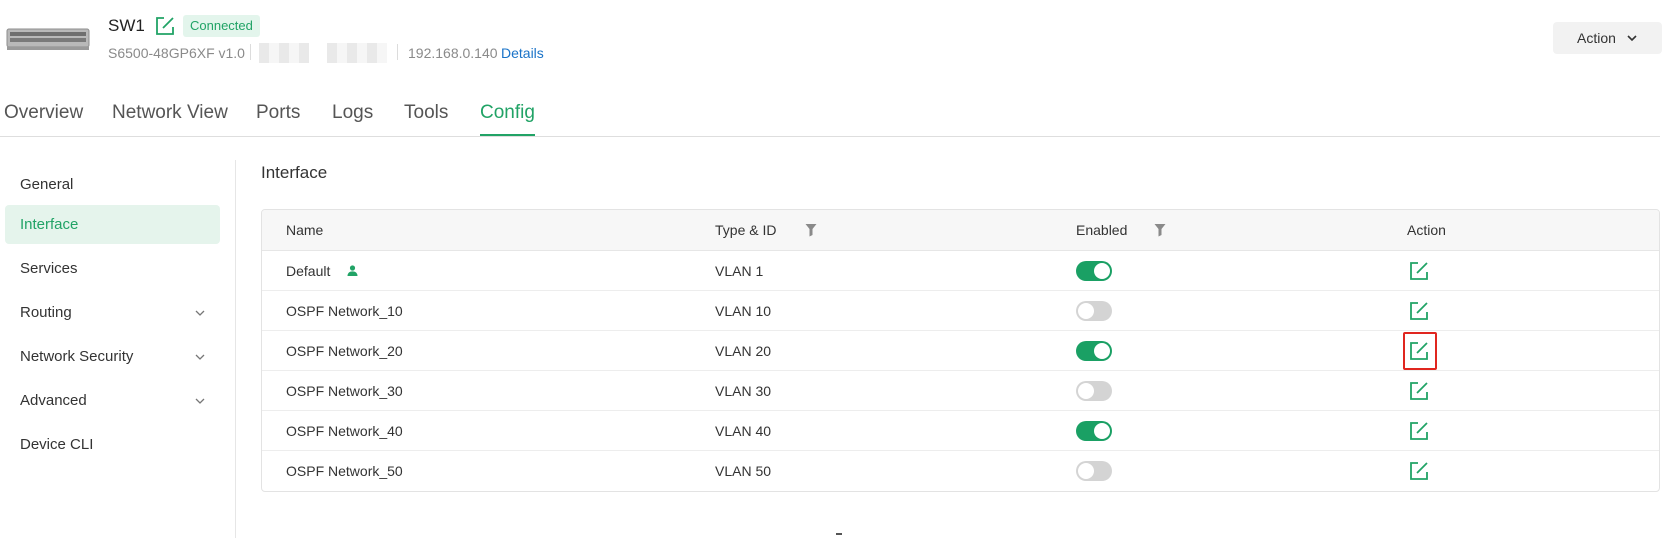 This screenshot has width=1676, height=538. I want to click on sidebar-item-advanced: Advanced, so click(112, 400).